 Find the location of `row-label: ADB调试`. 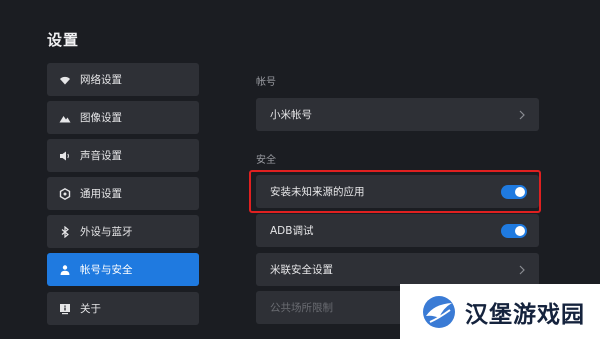

row-label: ADB调试 is located at coordinates (292, 231).